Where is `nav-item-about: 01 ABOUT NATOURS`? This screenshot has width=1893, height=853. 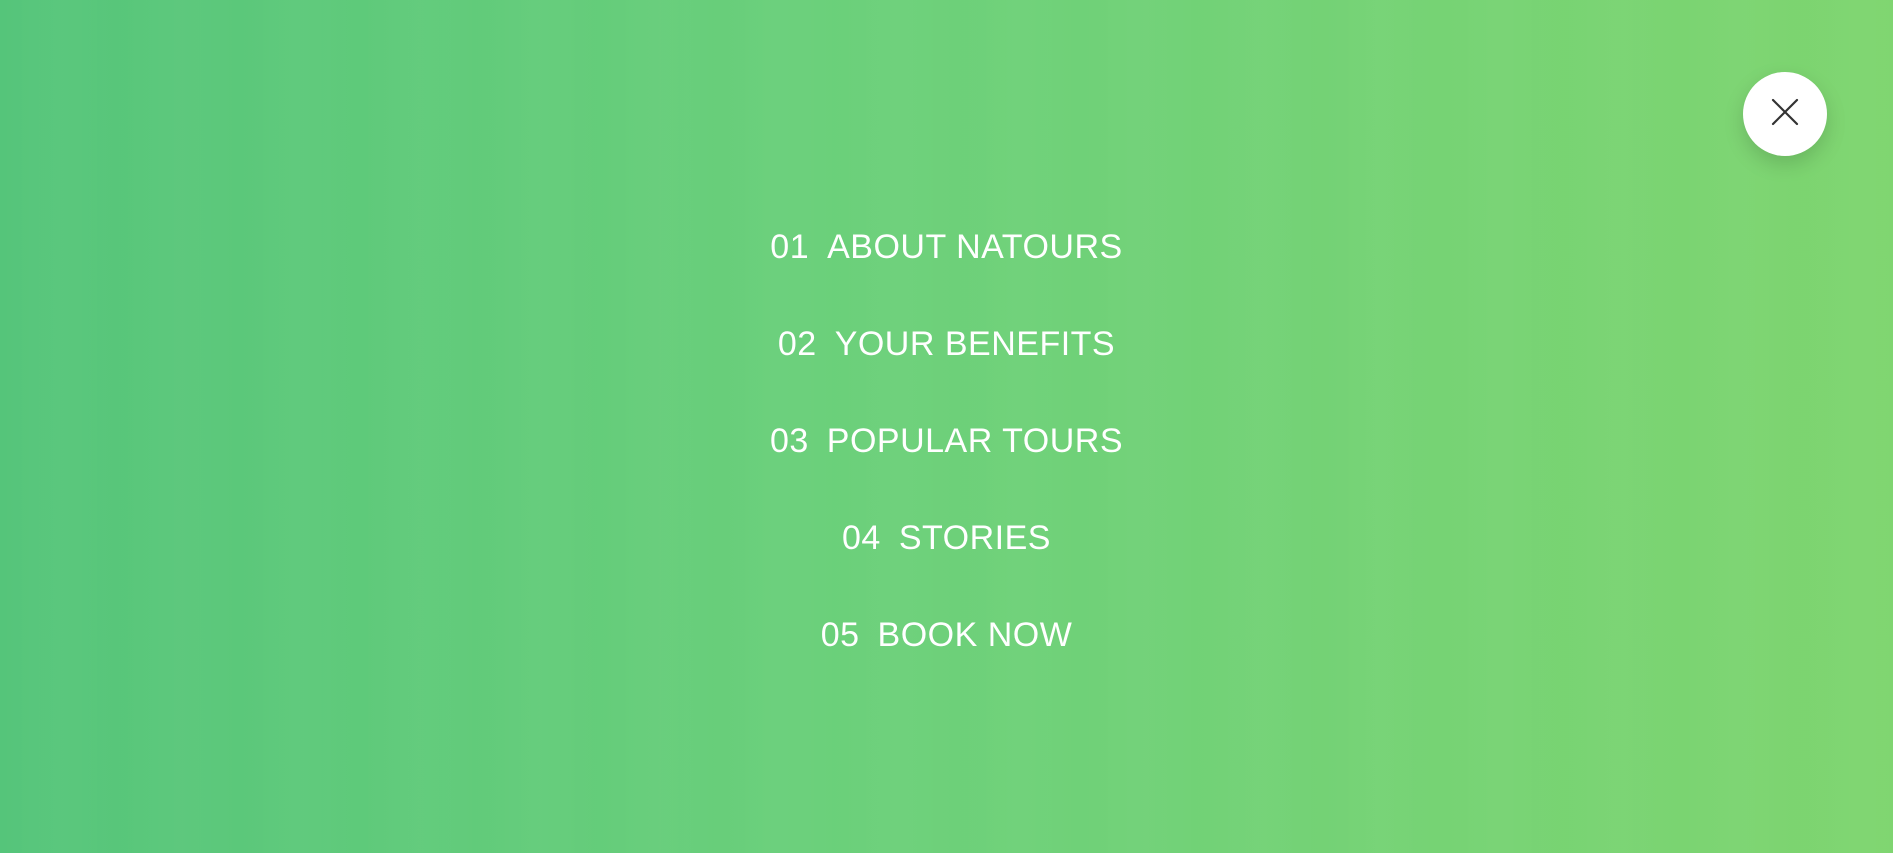
nav-item-about: 01 ABOUT NATOURS is located at coordinates (946, 270).